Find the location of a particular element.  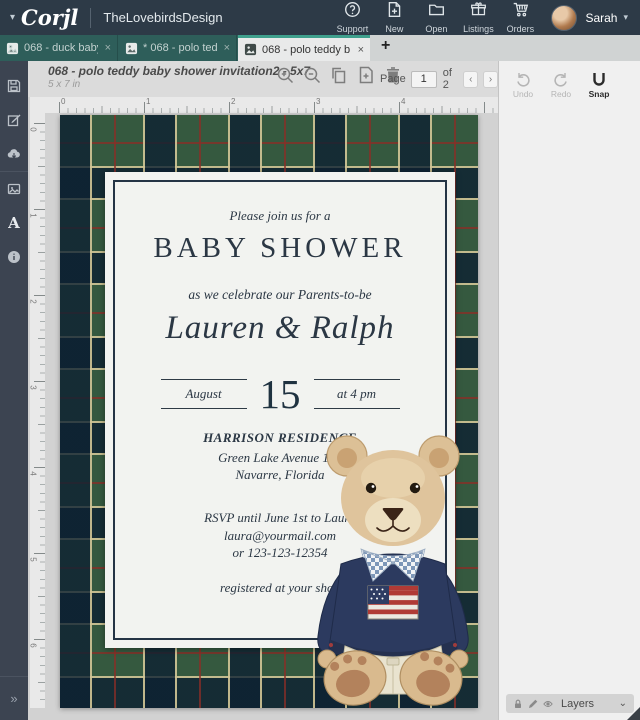

new-document-icon is located at coordinates (394, 12).